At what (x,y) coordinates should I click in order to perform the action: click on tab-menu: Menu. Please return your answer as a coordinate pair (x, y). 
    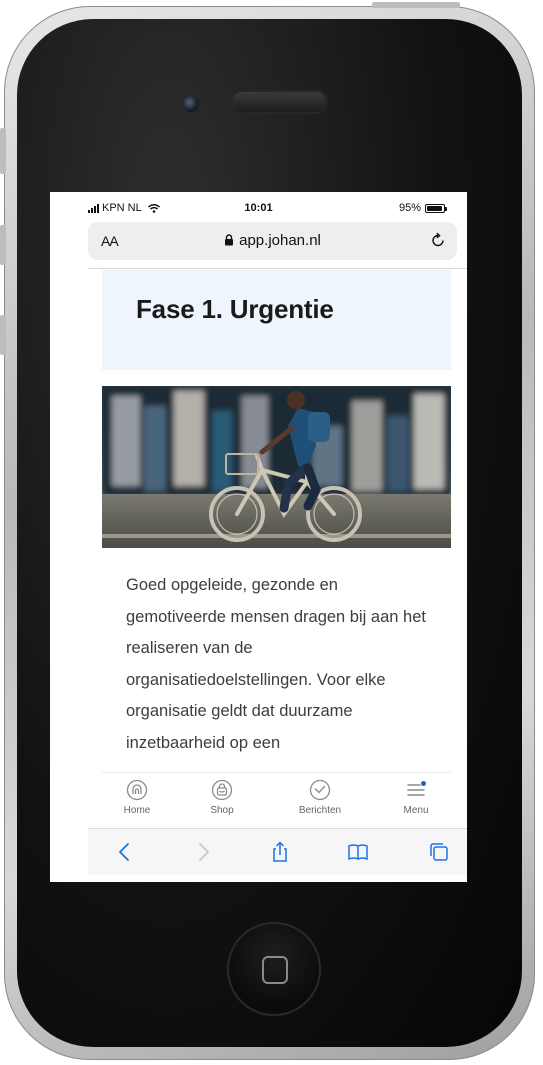
    Looking at the image, I should click on (416, 797).